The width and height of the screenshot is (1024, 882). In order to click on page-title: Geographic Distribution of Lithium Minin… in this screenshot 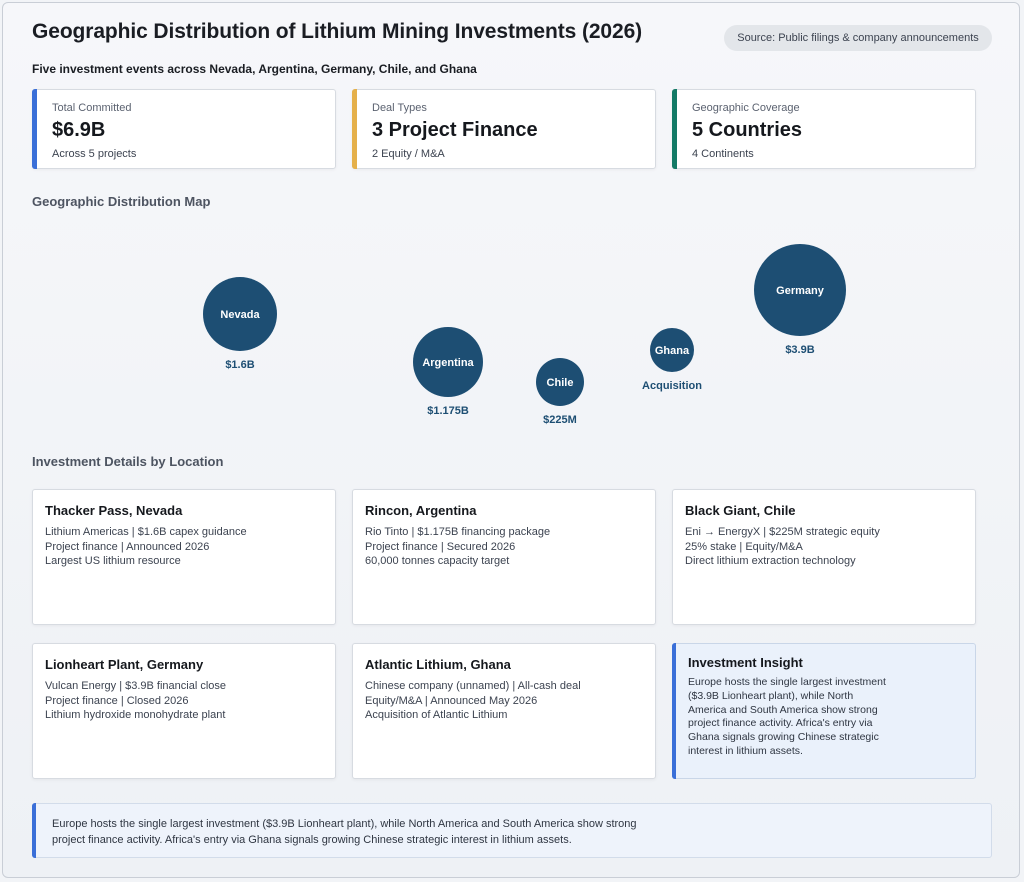, I will do `click(337, 31)`.